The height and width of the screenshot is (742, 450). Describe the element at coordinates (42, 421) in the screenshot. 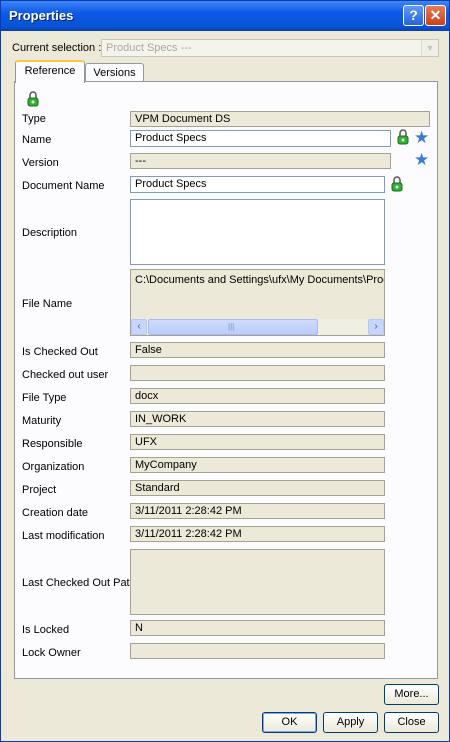

I see `maturity-label: Maturity` at that location.